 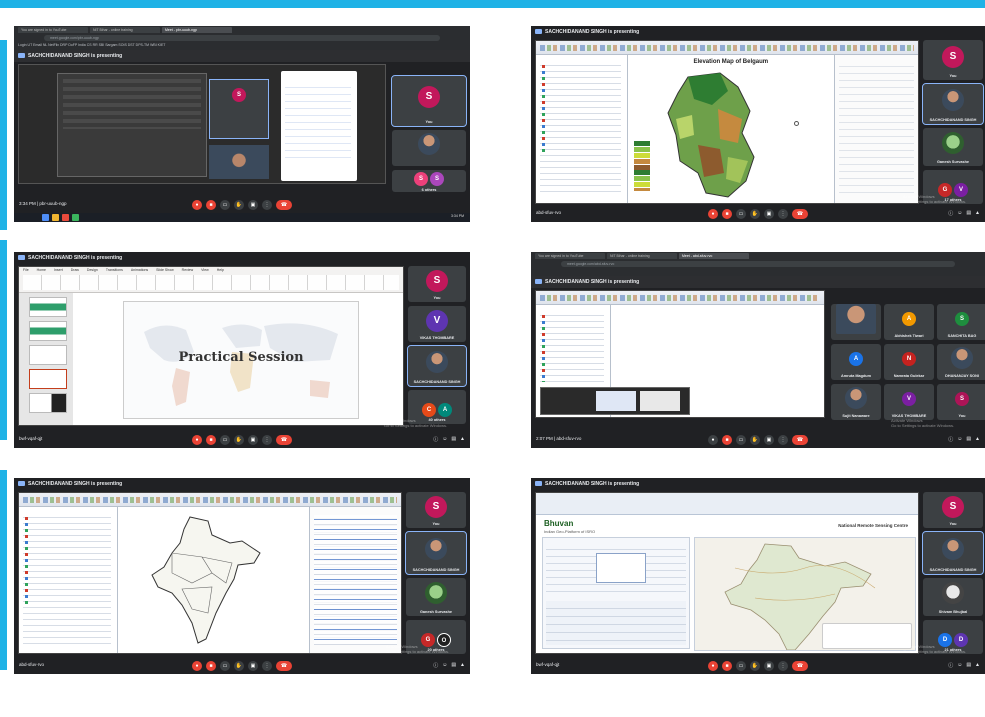 What do you see at coordinates (909, 362) in the screenshot?
I see `participant-tile: N Namrata Gulekar` at bounding box center [909, 362].